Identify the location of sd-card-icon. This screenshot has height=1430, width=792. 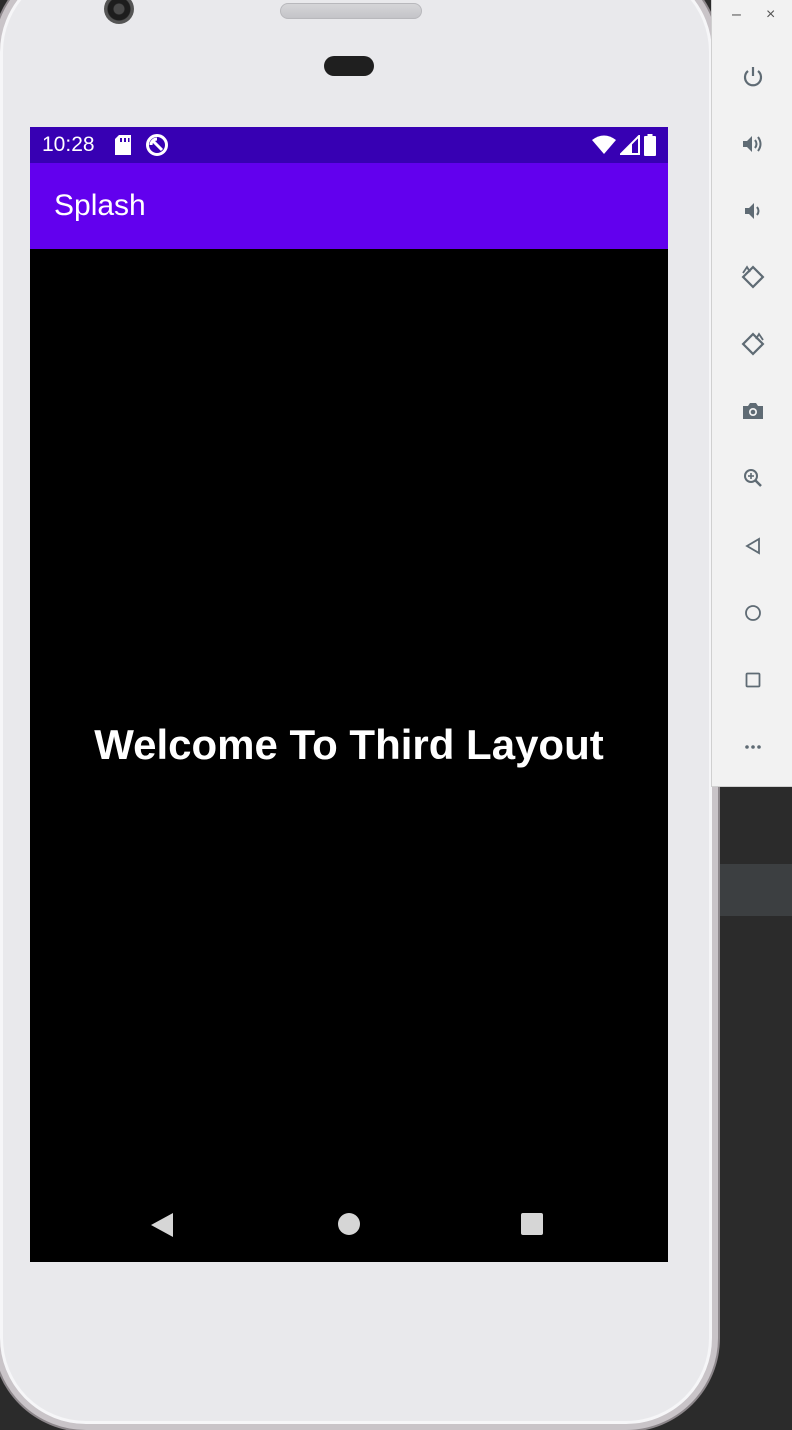
(122, 145).